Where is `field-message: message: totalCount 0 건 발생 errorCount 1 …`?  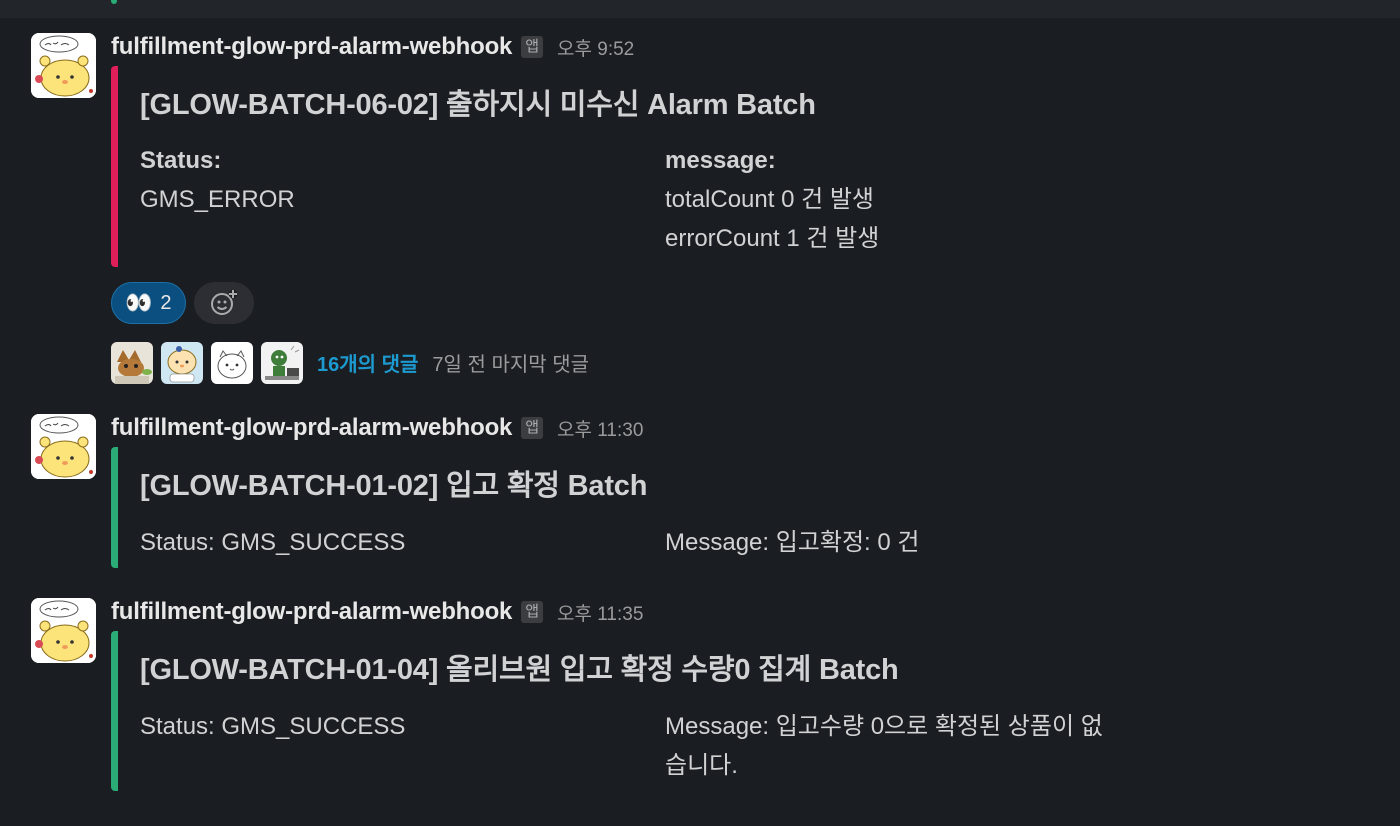 field-message: message: totalCount 0 건 발생 errorCount 1 … is located at coordinates (772, 199).